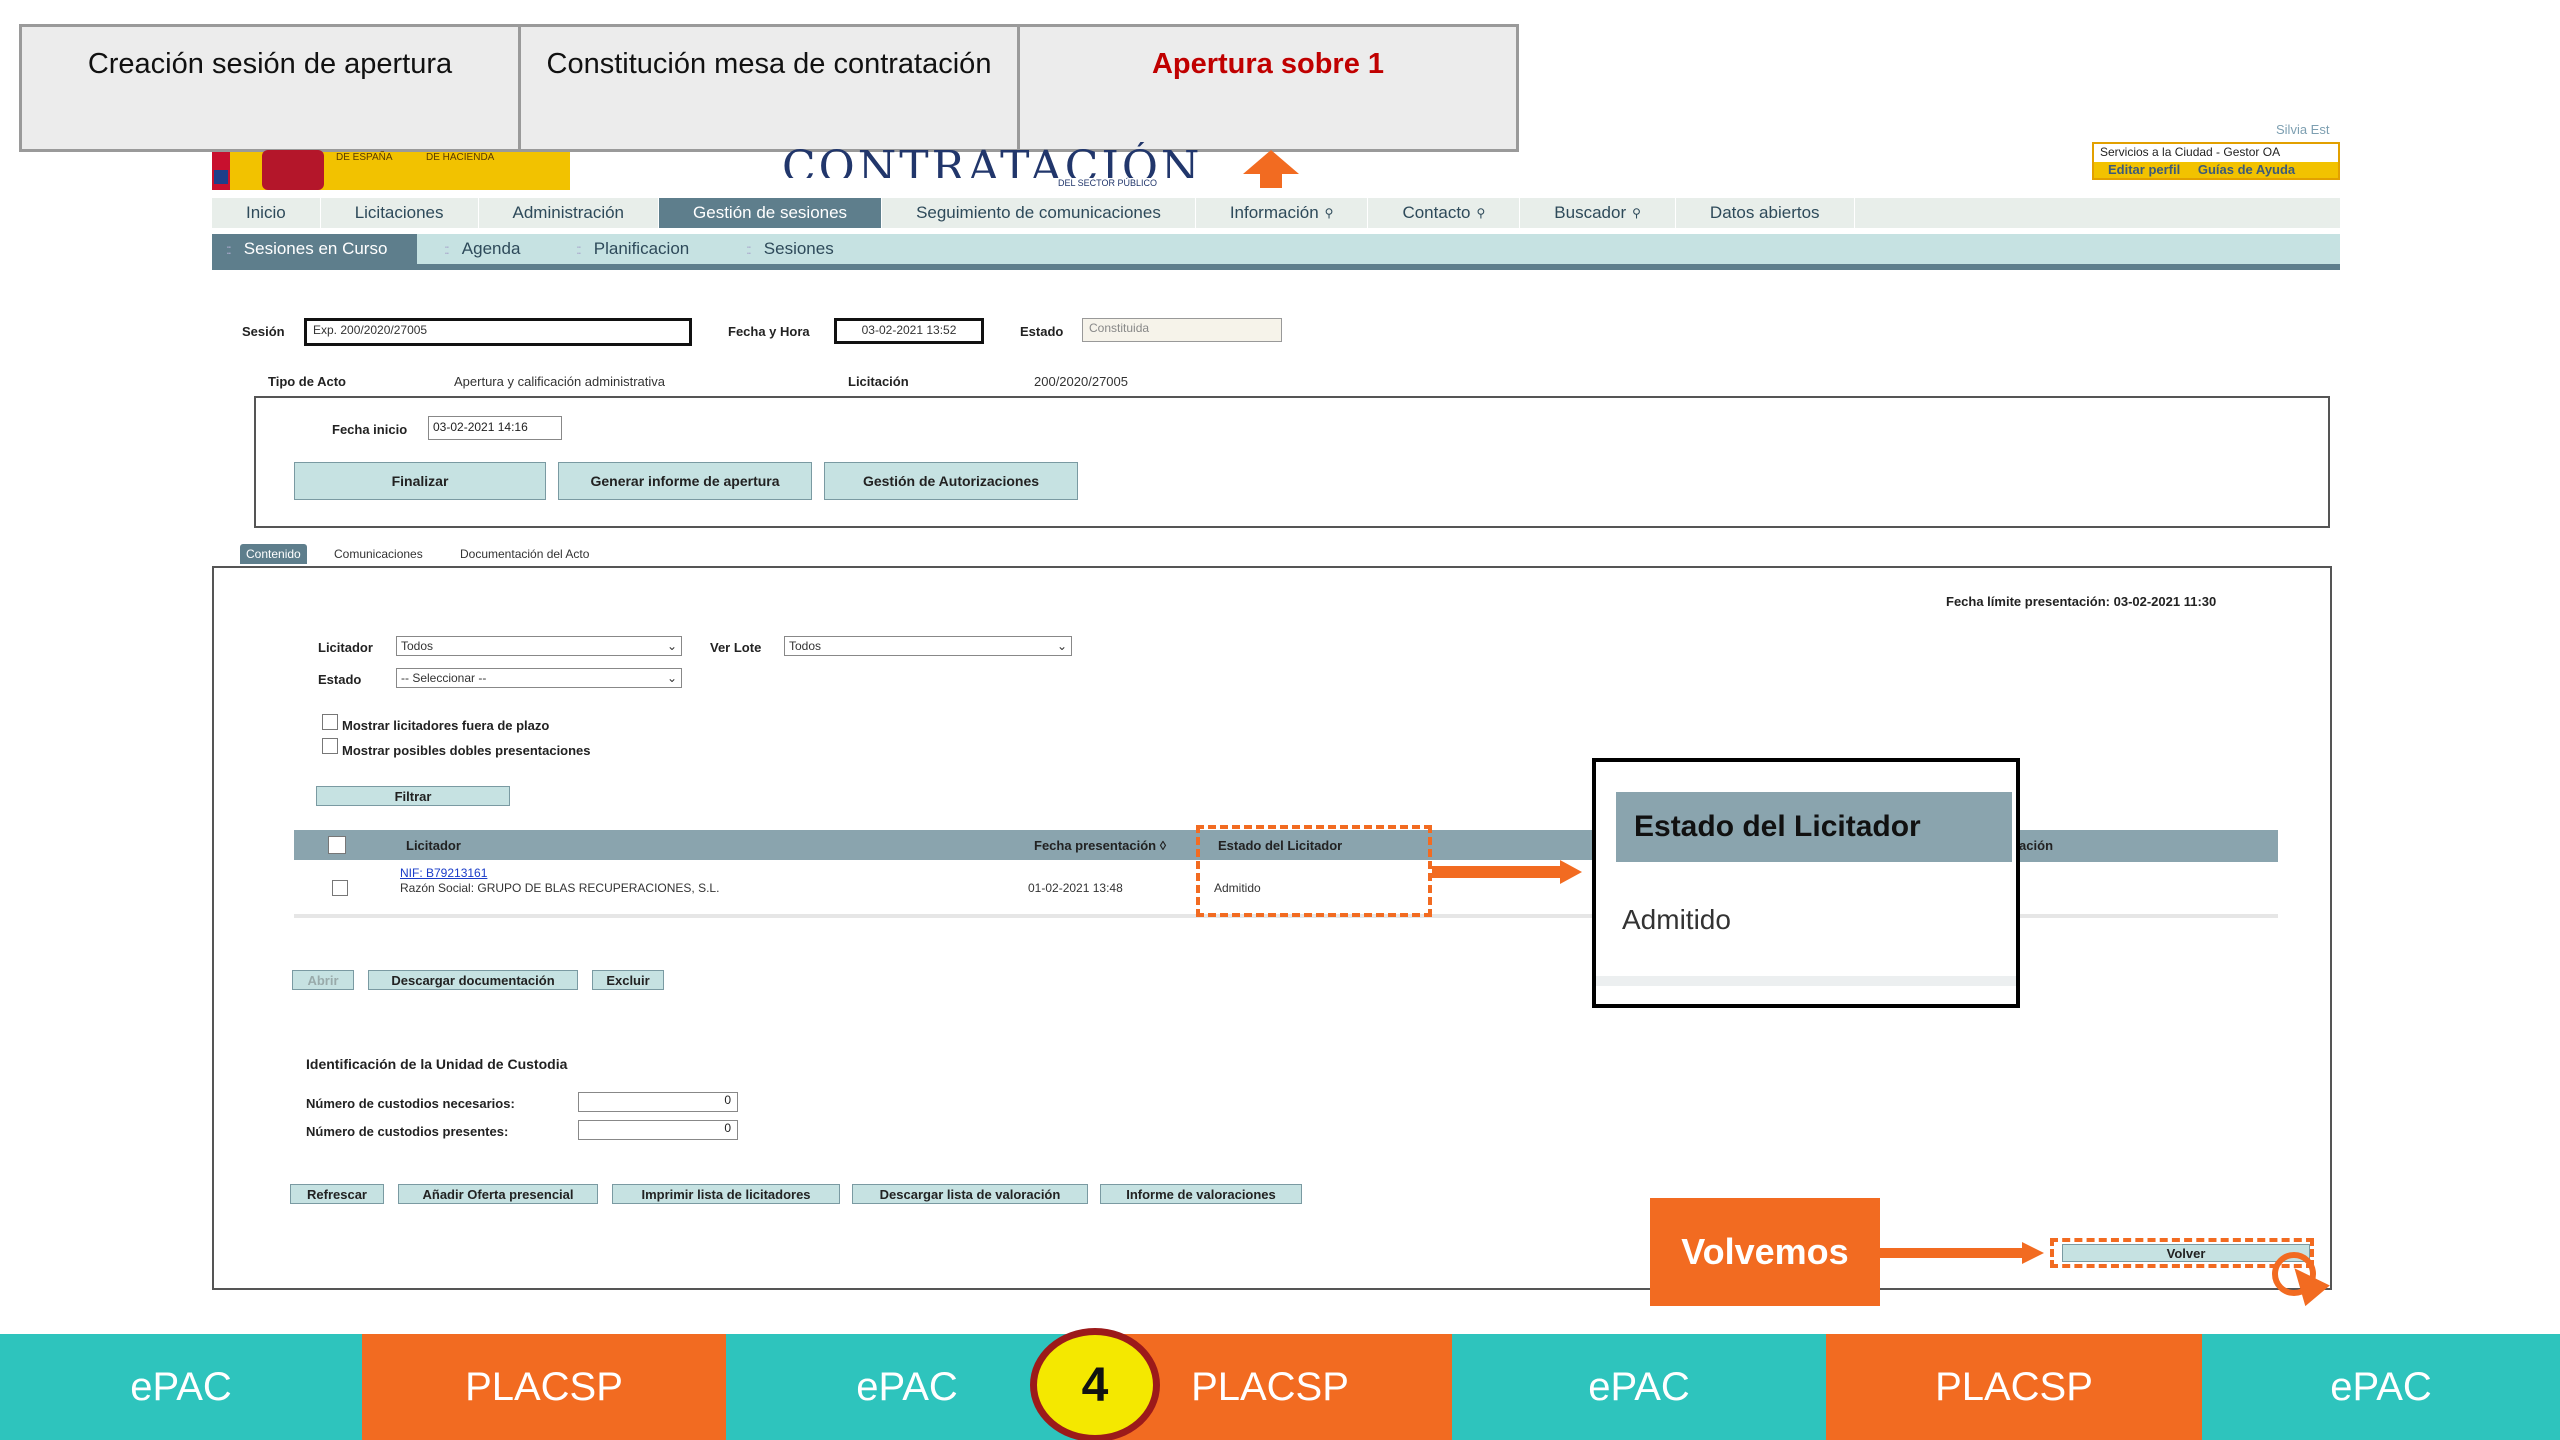 The height and width of the screenshot is (1440, 2560). What do you see at coordinates (498, 332) in the screenshot?
I see `sesion-field: Exp. 200/2020/27005` at bounding box center [498, 332].